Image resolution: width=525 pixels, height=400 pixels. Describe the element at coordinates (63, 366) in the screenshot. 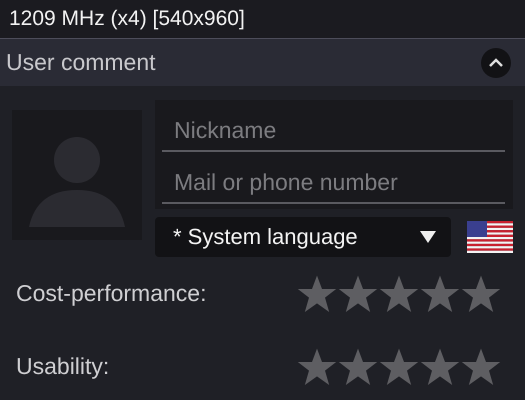

I see `rating-label: Usability:` at that location.